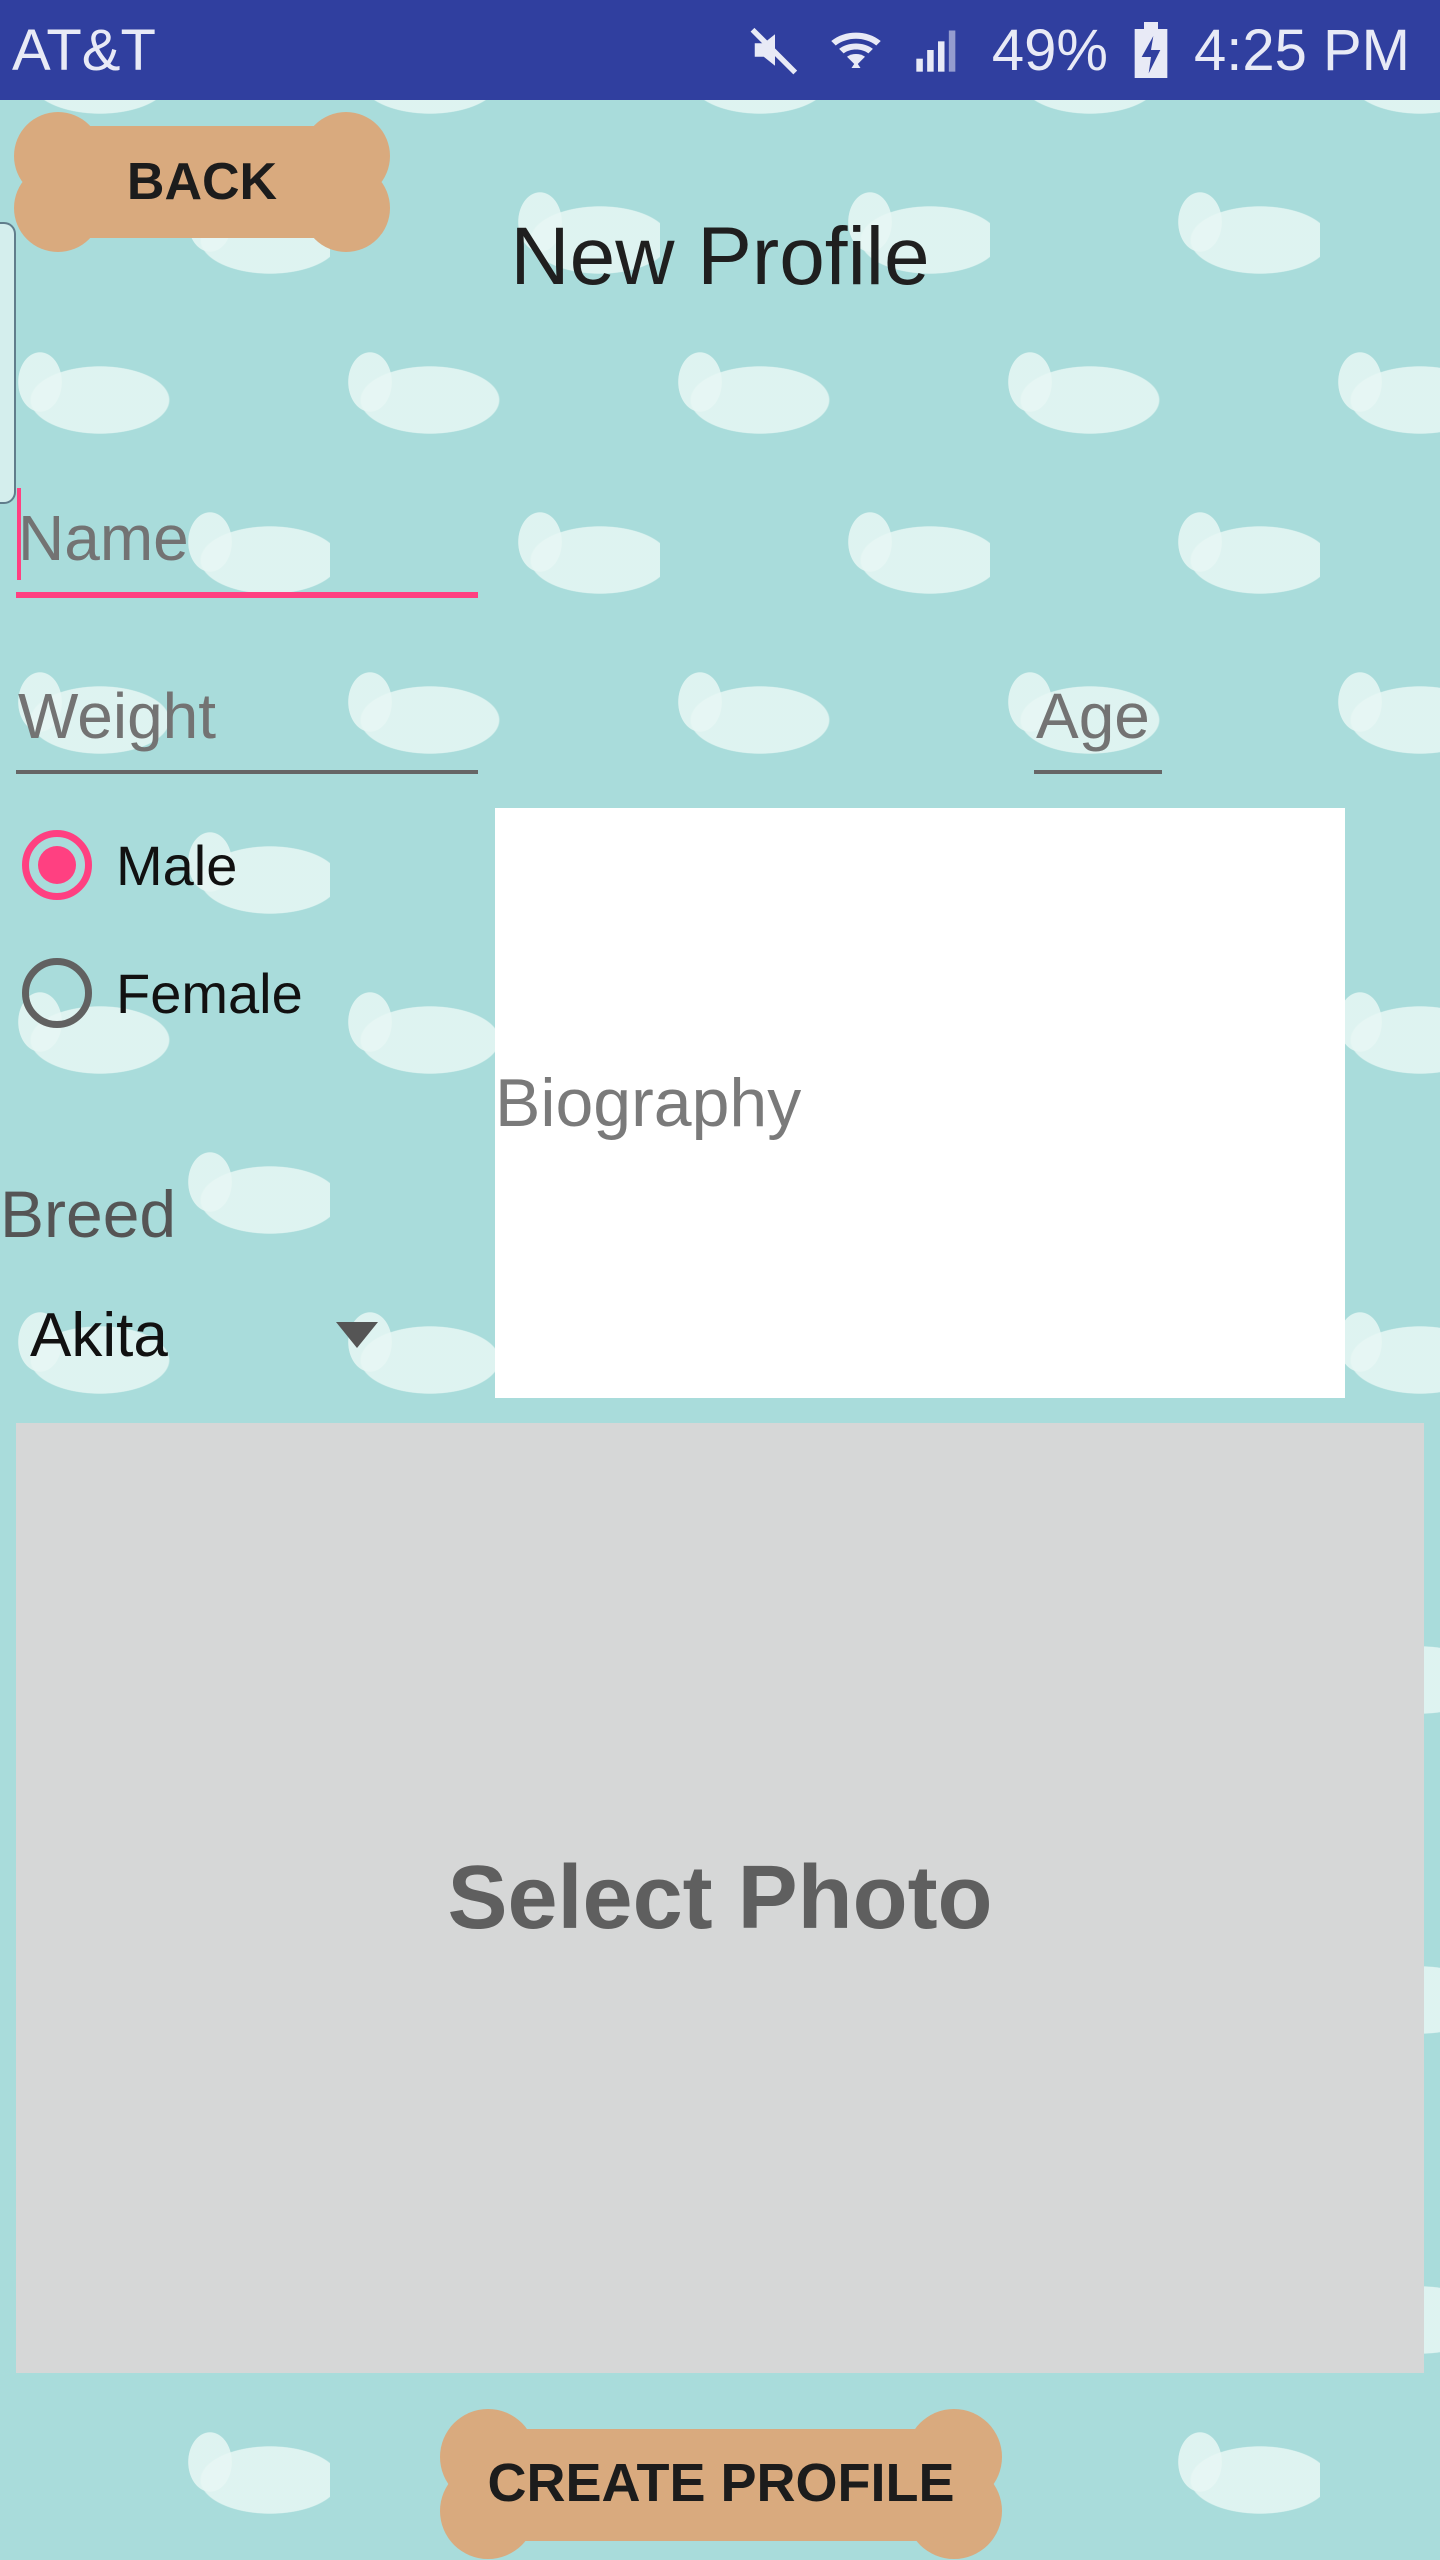 Image resolution: width=1440 pixels, height=2560 pixels. What do you see at coordinates (357, 1335) in the screenshot?
I see `dropdown-arrow-icon` at bounding box center [357, 1335].